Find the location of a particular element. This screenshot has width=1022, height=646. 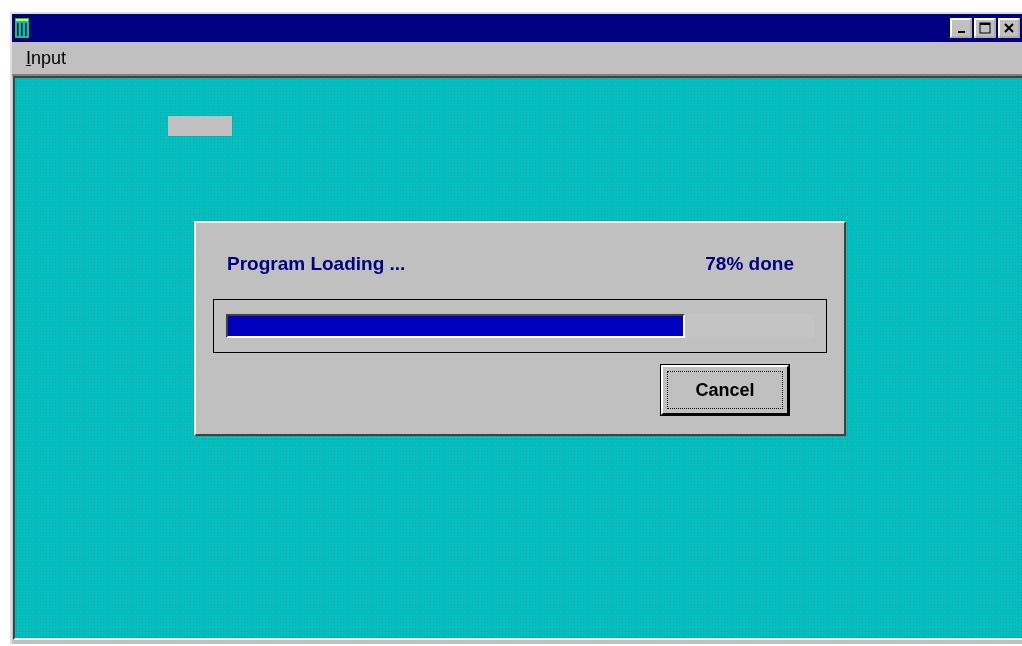

maximize-button is located at coordinates (985, 28).